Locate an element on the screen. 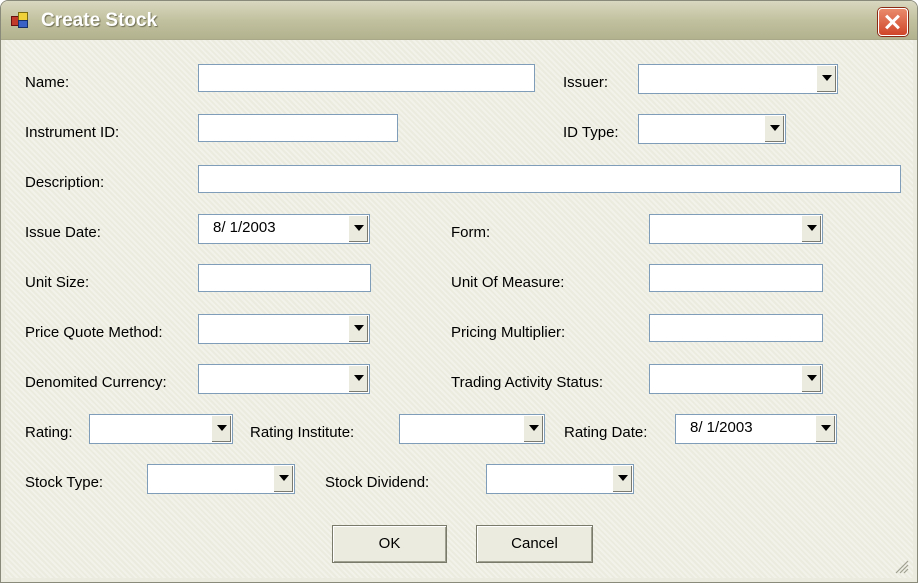 This screenshot has height=583, width=918. name-field is located at coordinates (366, 78).